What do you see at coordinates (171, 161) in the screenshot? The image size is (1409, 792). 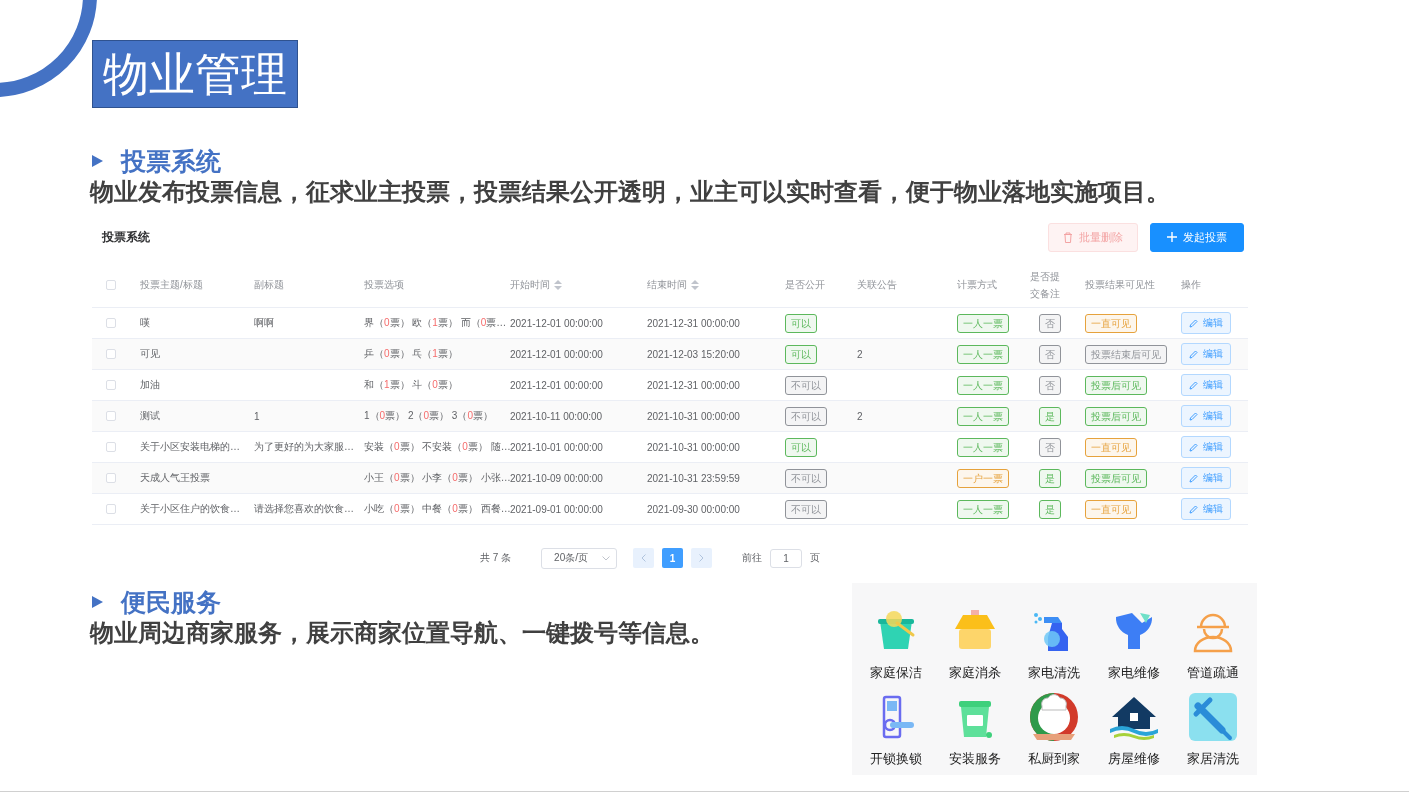 I see `section-heading: 投票系统` at bounding box center [171, 161].